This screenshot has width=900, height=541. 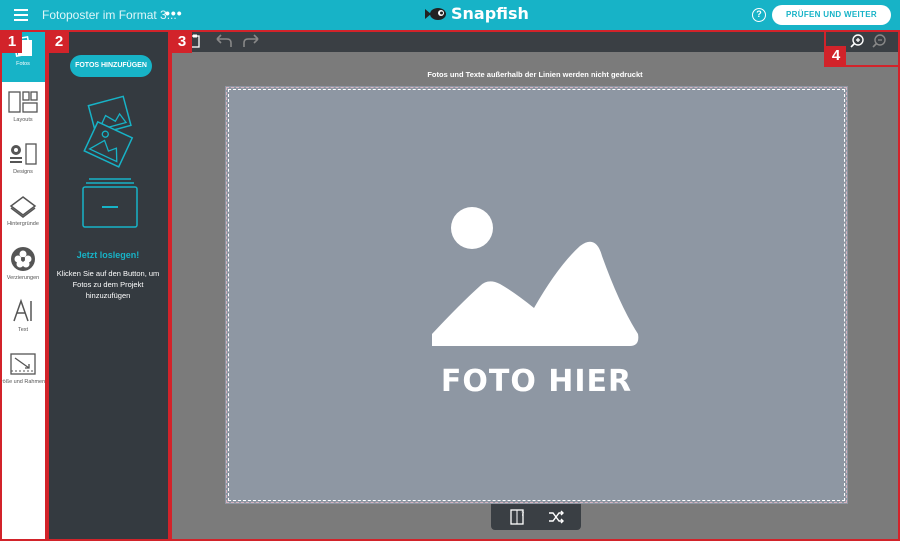 What do you see at coordinates (836, 56) in the screenshot?
I see `callout-badge-4: 4` at bounding box center [836, 56].